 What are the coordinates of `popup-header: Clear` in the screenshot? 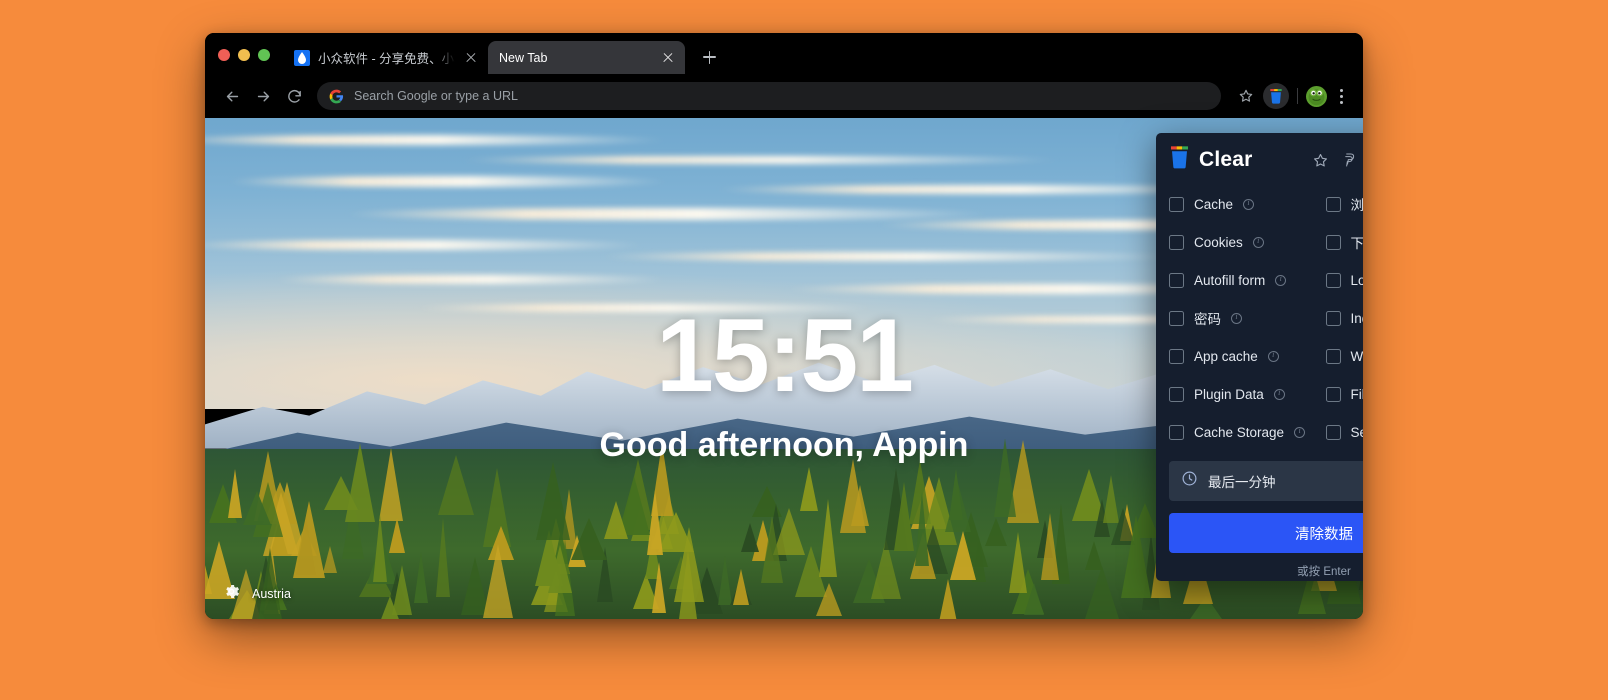 It's located at (1266, 160).